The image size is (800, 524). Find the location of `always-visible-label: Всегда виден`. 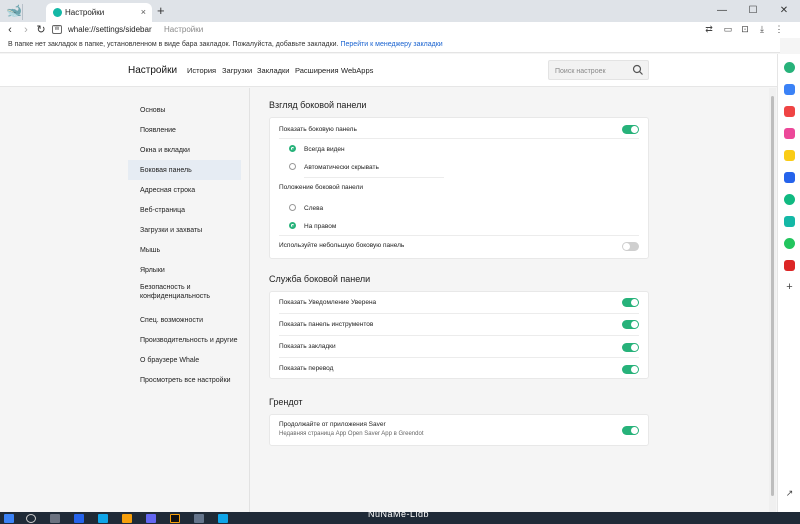

always-visible-label: Всегда виден is located at coordinates (324, 149).